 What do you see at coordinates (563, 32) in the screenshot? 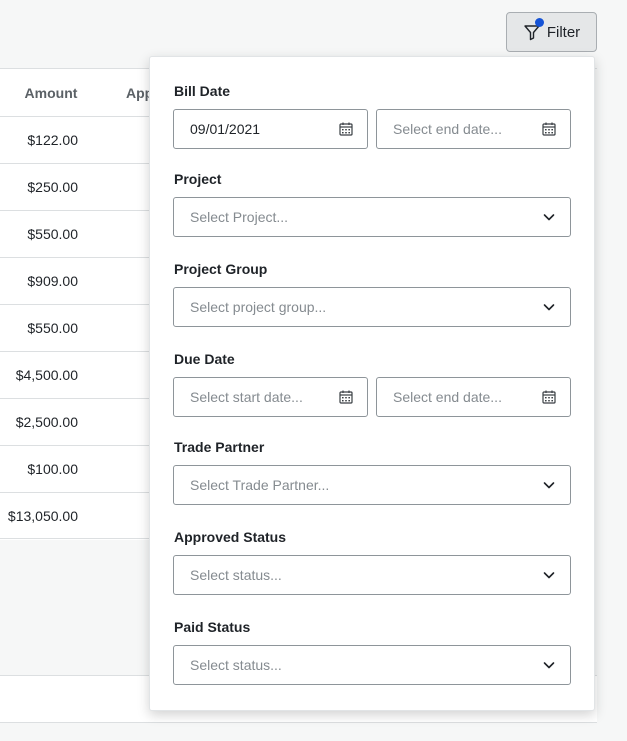
I see `filter-button-label: Filter` at bounding box center [563, 32].